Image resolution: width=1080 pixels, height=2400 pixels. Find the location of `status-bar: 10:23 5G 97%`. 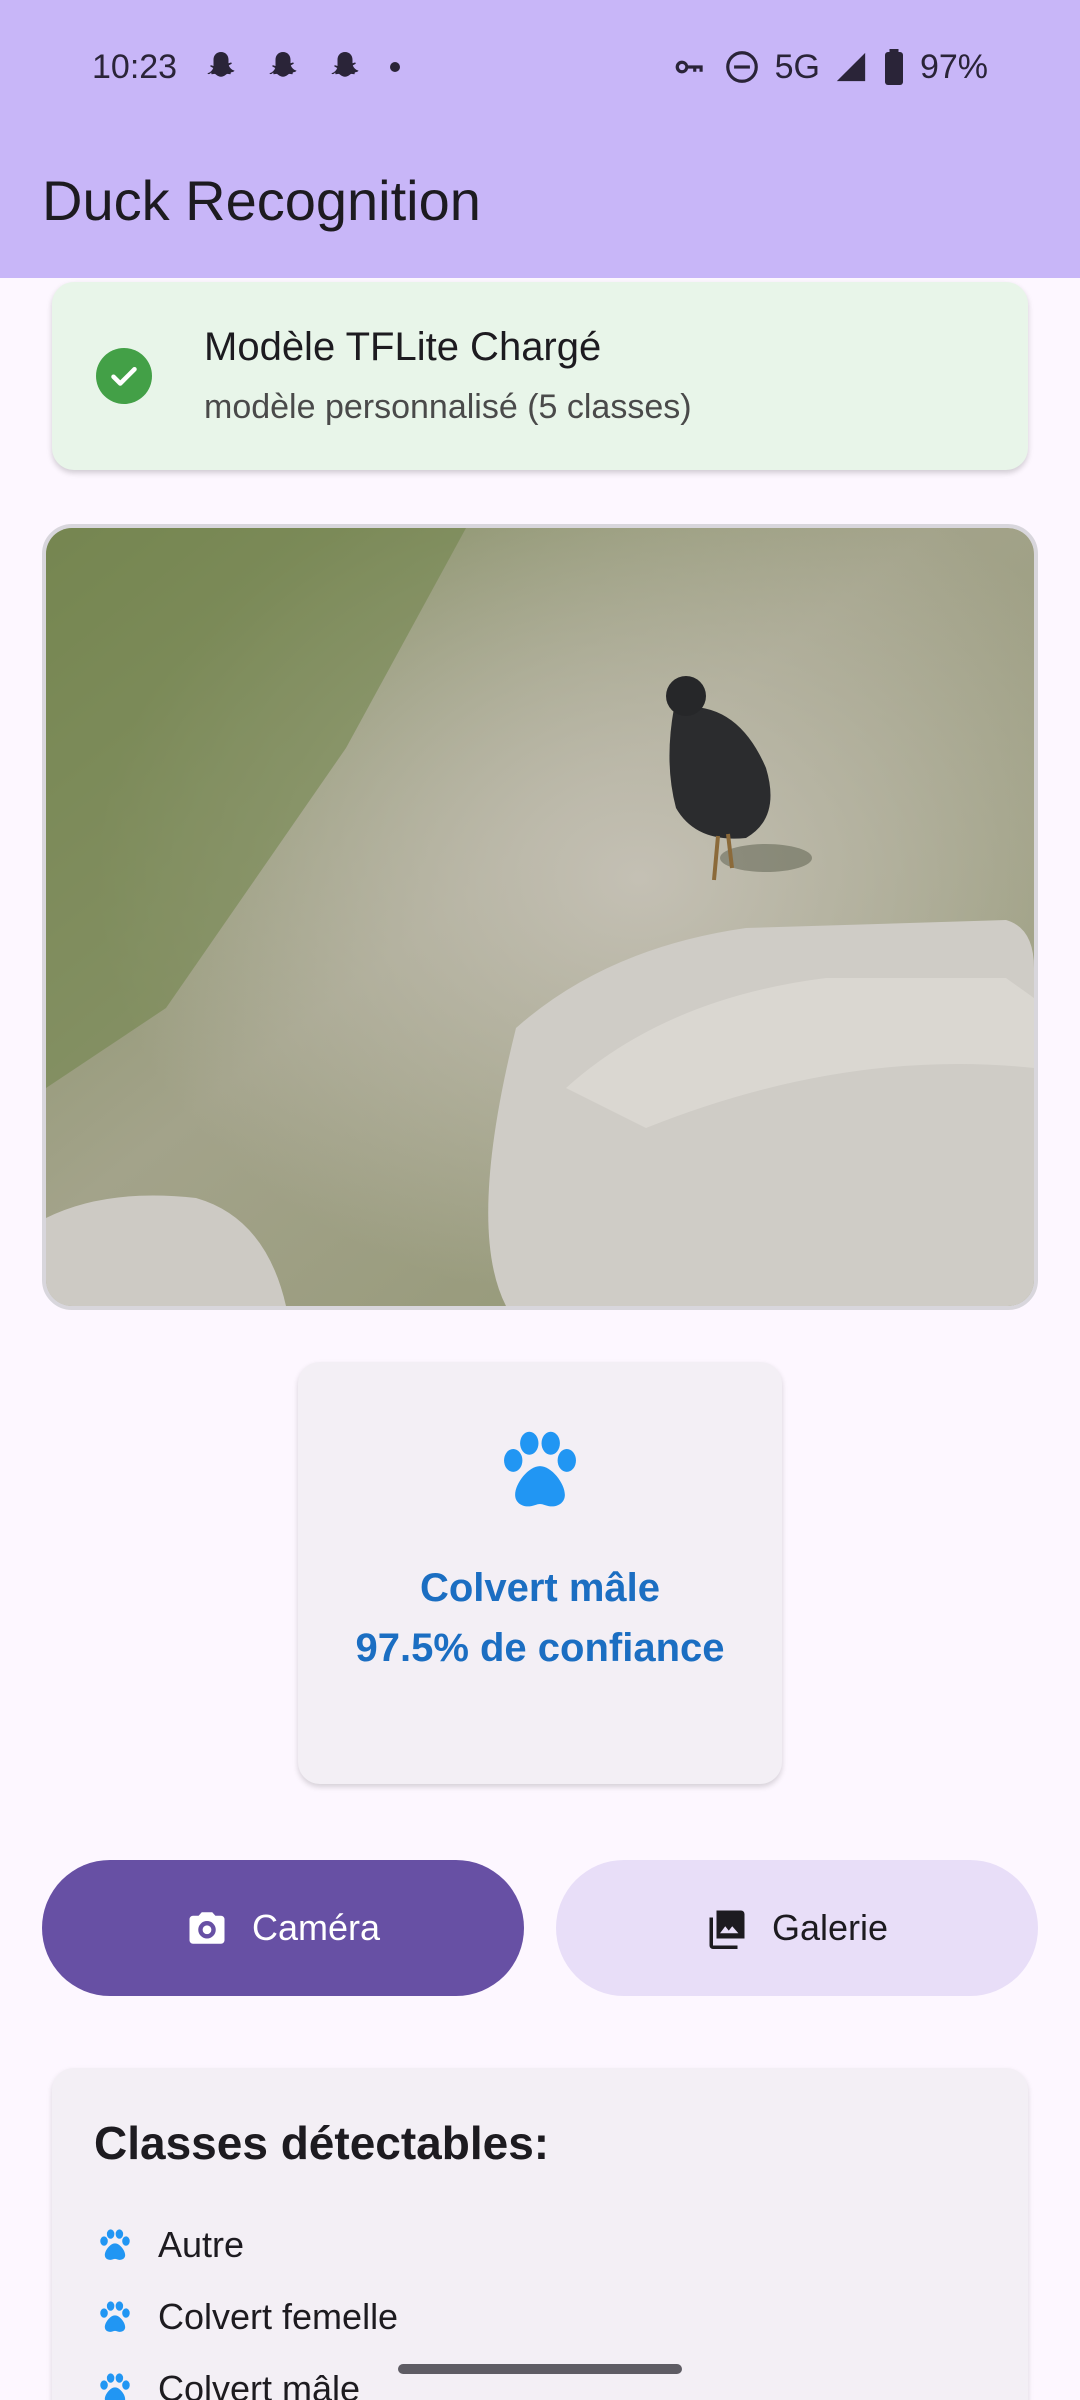

status-bar: 10:23 5G 97% is located at coordinates (540, 67).